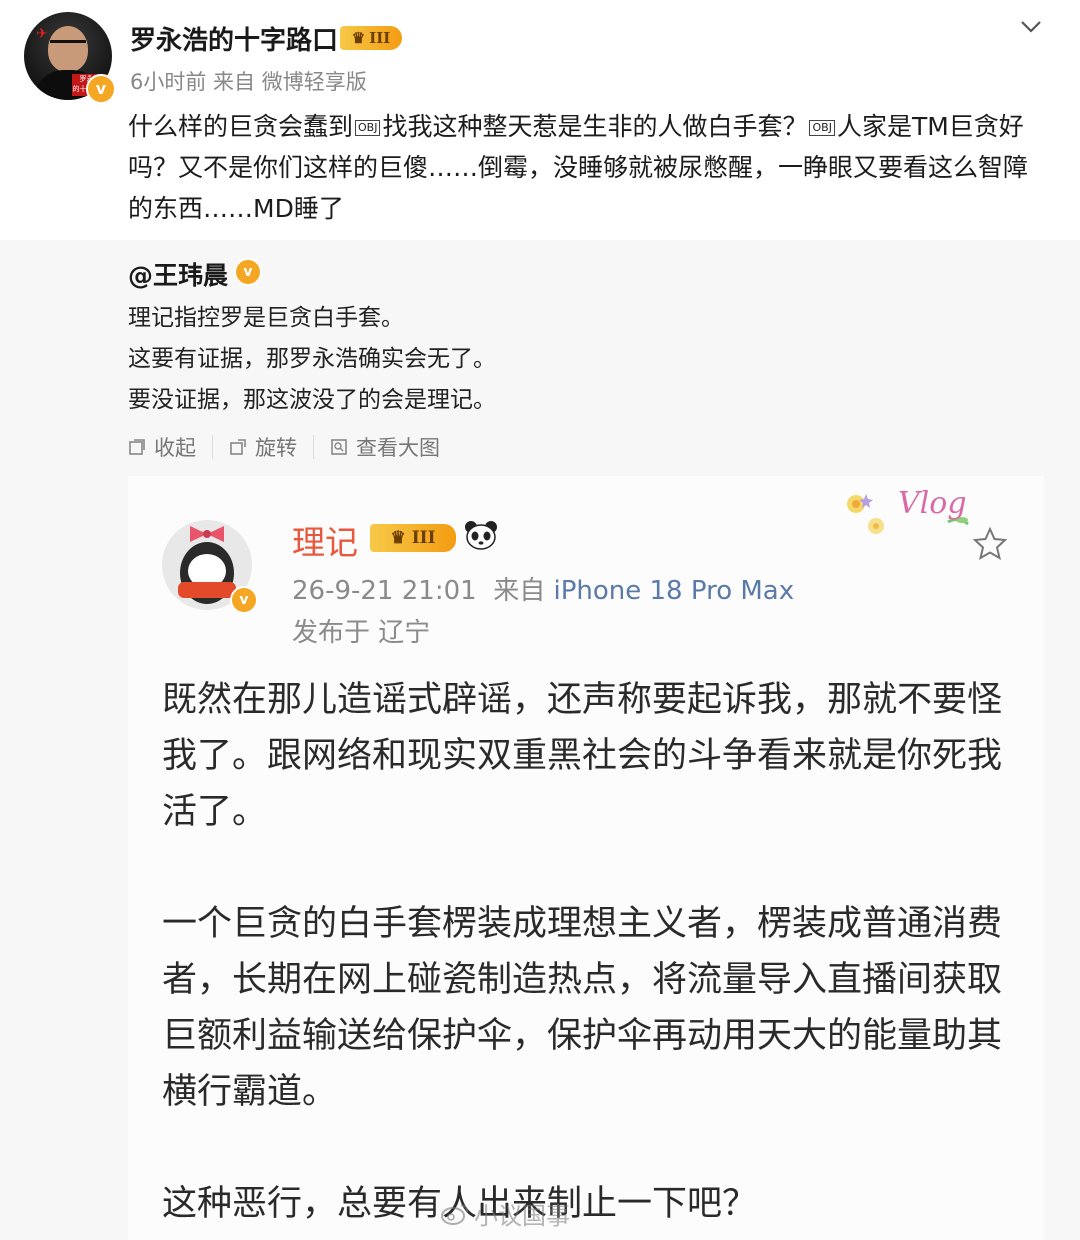 The image size is (1080, 1240). I want to click on screenshot-paragraph: 这种恶行，总要有人出来制止一下吧？, so click(460, 1204).